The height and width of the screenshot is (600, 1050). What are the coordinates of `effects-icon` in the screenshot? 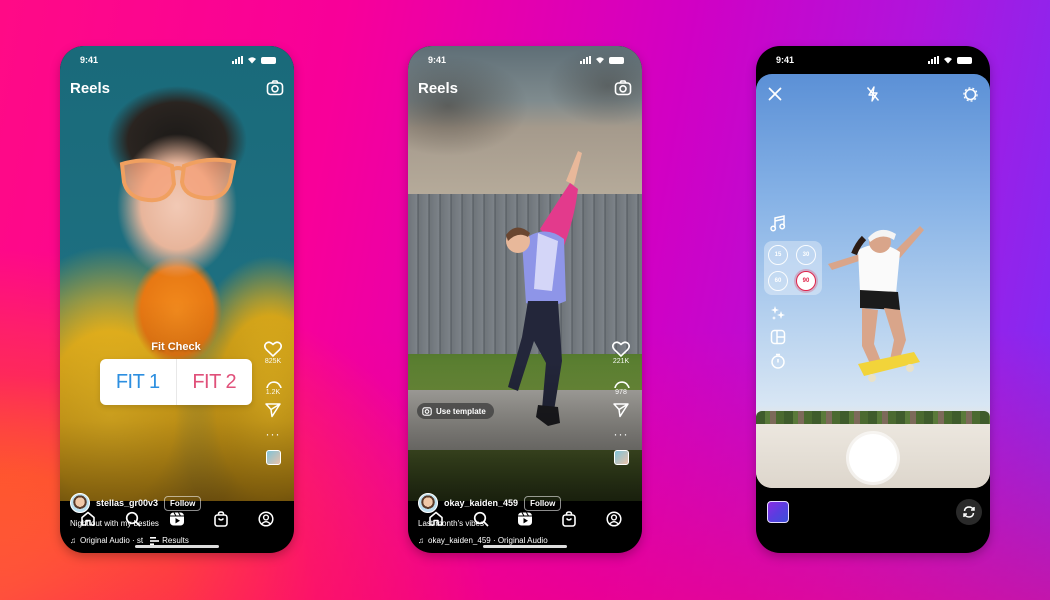 It's located at (778, 313).